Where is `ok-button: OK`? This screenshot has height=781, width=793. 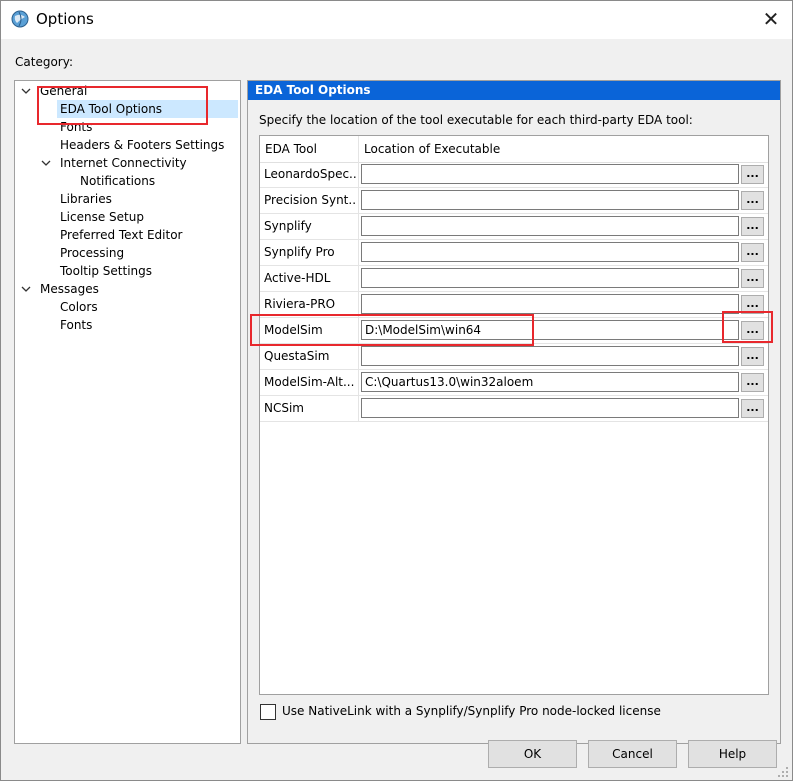 ok-button: OK is located at coordinates (532, 754).